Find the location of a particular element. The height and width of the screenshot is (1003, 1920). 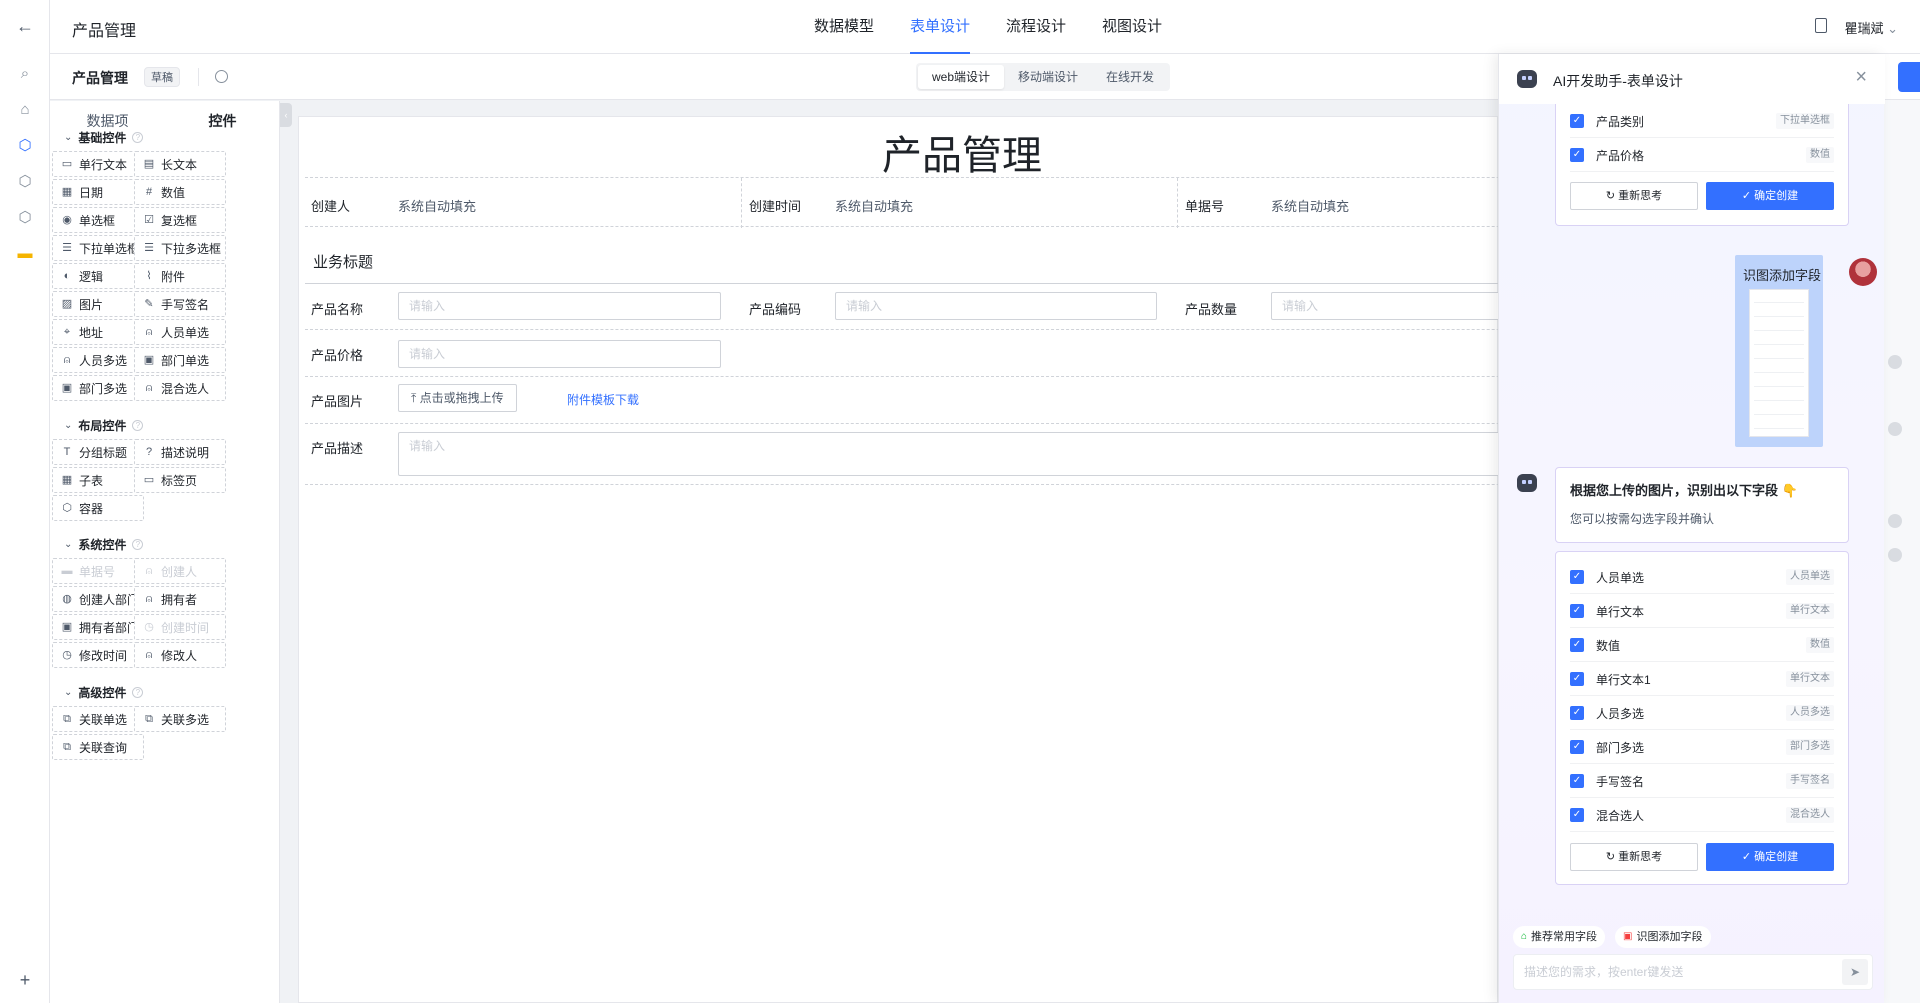

plus-icon: + is located at coordinates (25, 980).